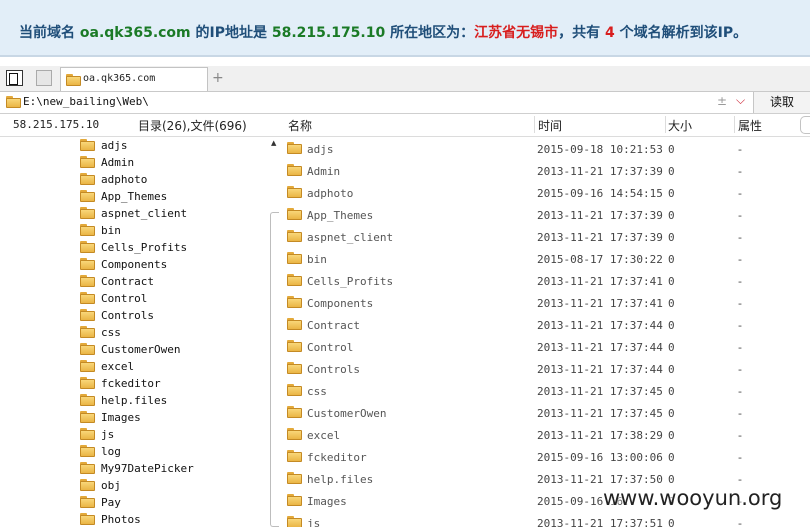 The width and height of the screenshot is (810, 527). What do you see at coordinates (118, 162) in the screenshot?
I see `tree-item-label: Admin` at bounding box center [118, 162].